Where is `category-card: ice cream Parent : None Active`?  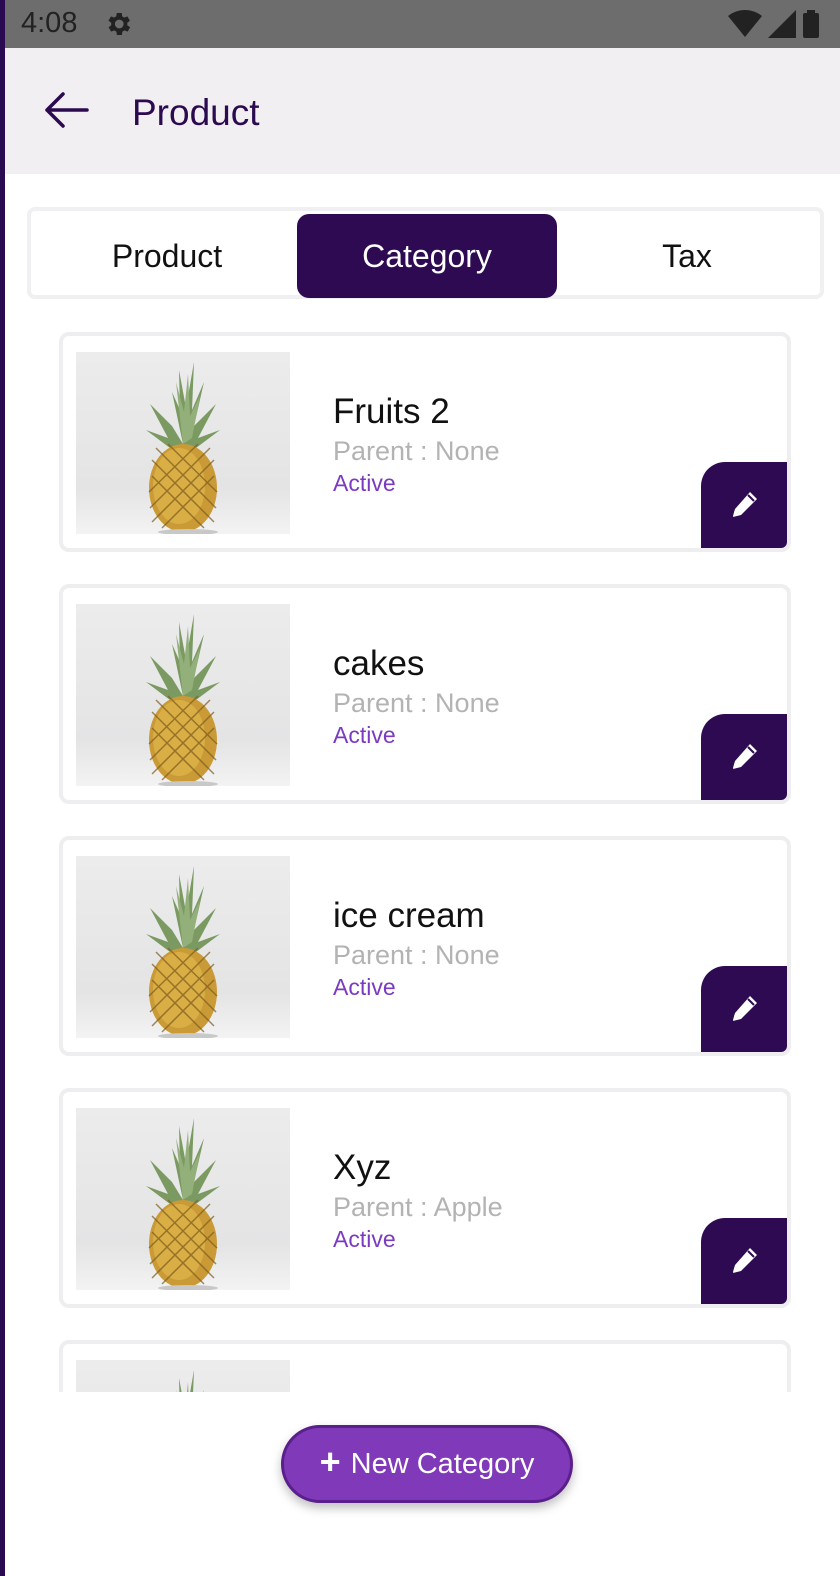 category-card: ice cream Parent : None Active is located at coordinates (425, 946).